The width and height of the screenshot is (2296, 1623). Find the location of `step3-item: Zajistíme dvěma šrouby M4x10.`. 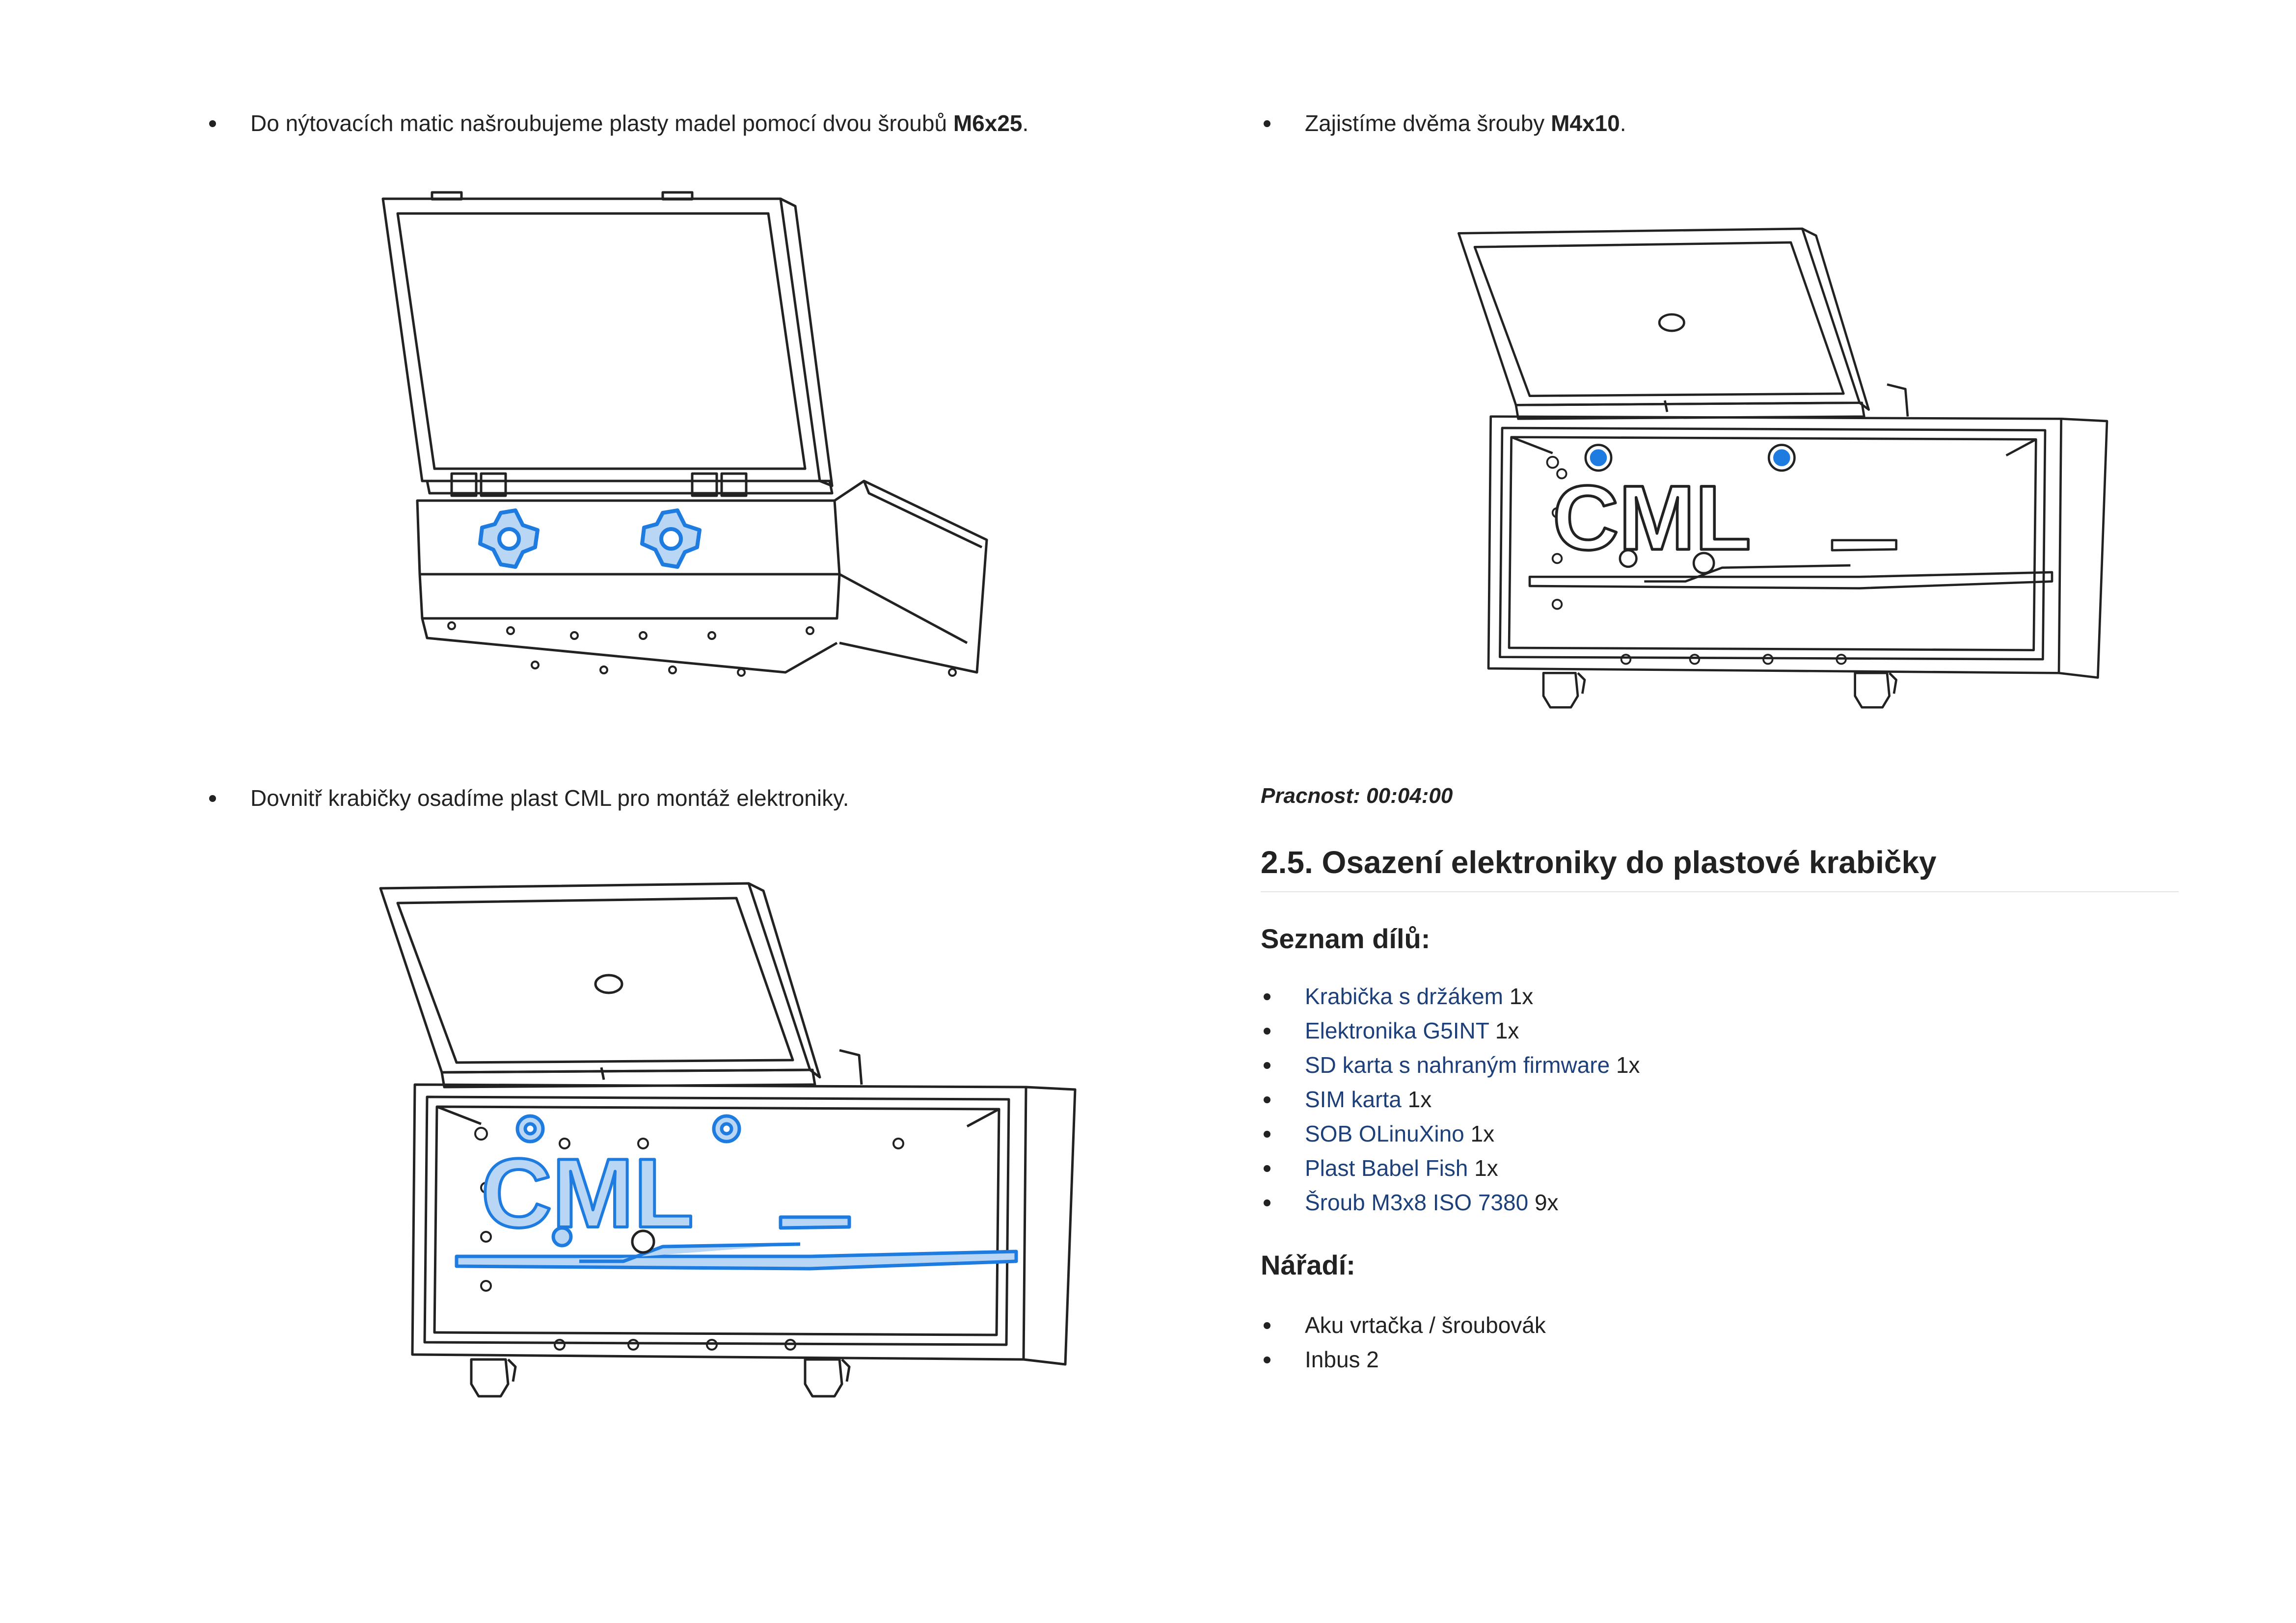

step3-item: Zajistíme dvěma šrouby M4x10. is located at coordinates (1720, 123).